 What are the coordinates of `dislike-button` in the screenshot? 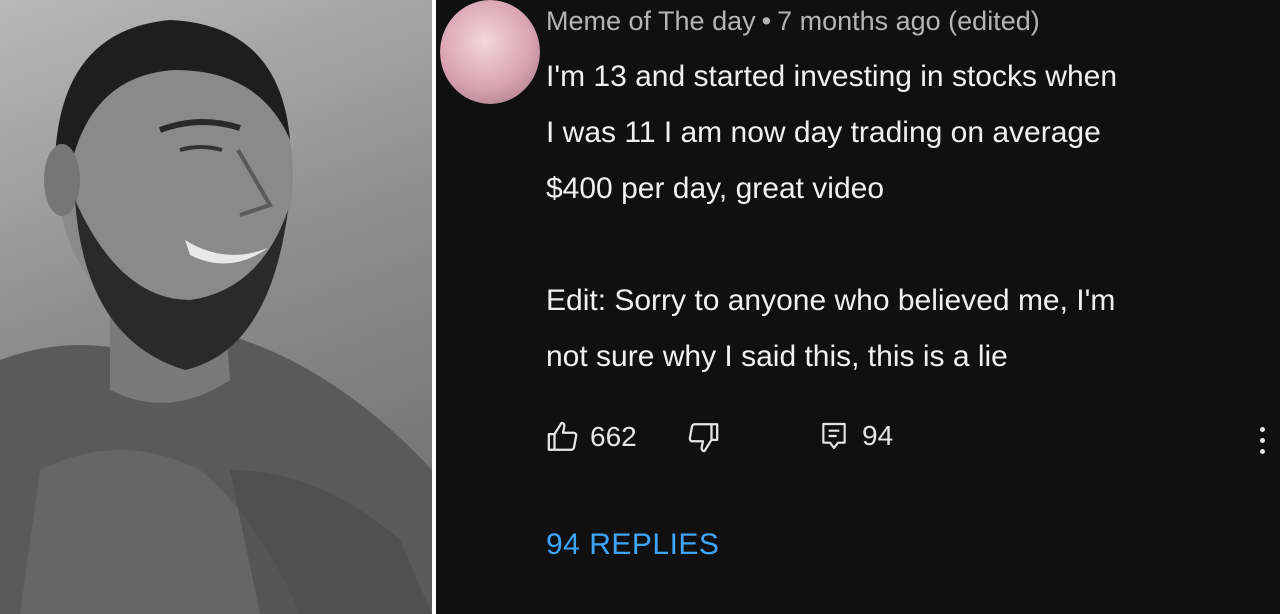 It's located at (703, 437).